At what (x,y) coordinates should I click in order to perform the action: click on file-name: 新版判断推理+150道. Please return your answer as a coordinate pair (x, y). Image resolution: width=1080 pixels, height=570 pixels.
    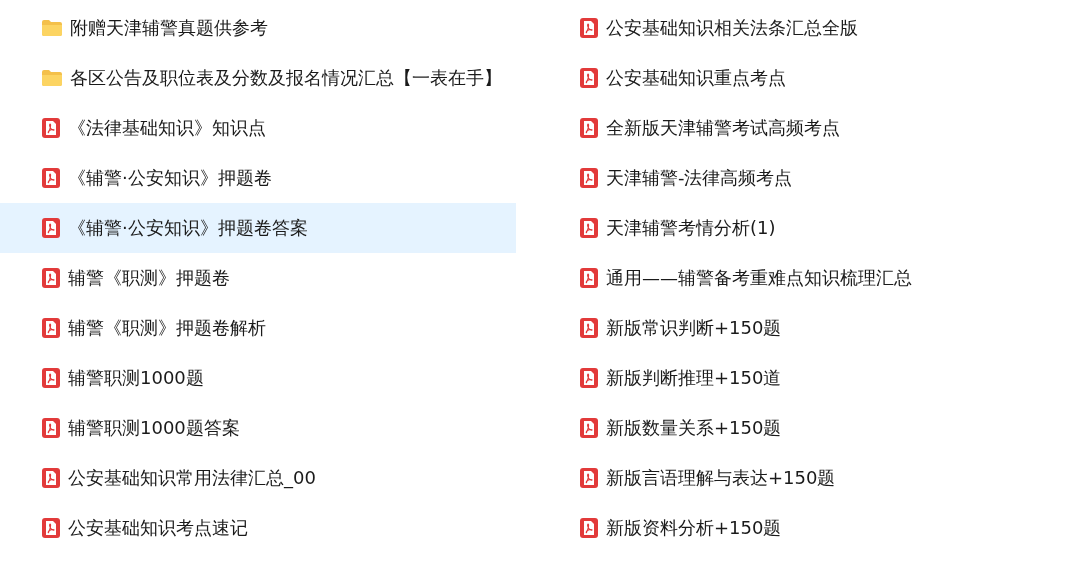
    Looking at the image, I should click on (694, 378).